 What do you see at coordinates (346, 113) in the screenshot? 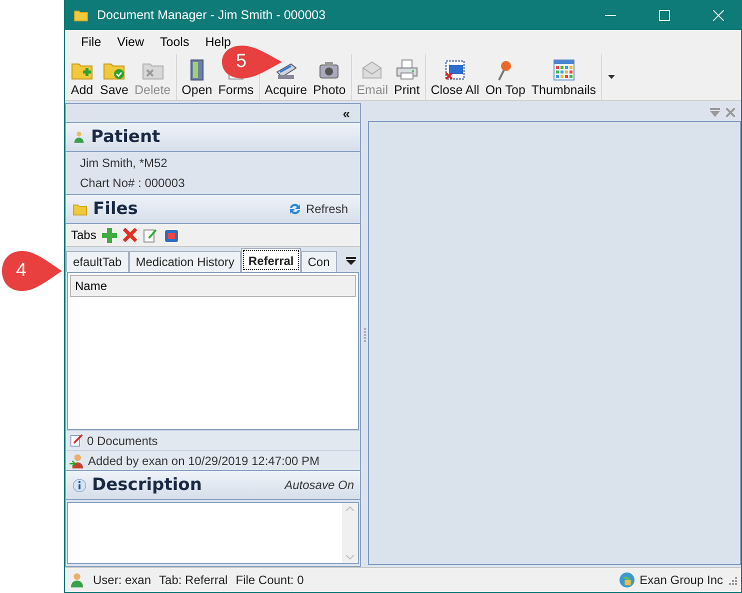
I see `collapse-button: «` at bounding box center [346, 113].